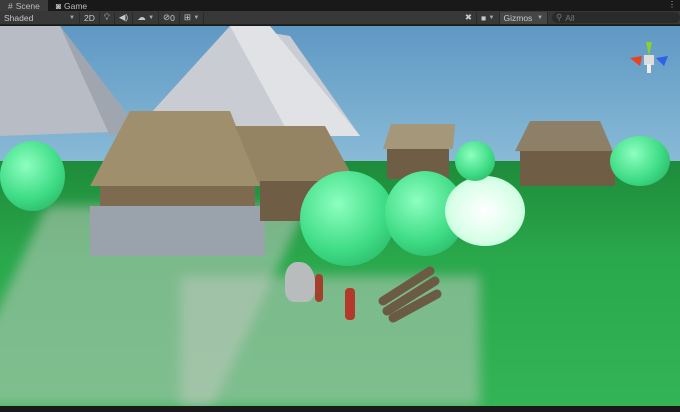 Image resolution: width=680 pixels, height=412 pixels. What do you see at coordinates (484, 17) in the screenshot?
I see `camera-icon: ■` at bounding box center [484, 17].